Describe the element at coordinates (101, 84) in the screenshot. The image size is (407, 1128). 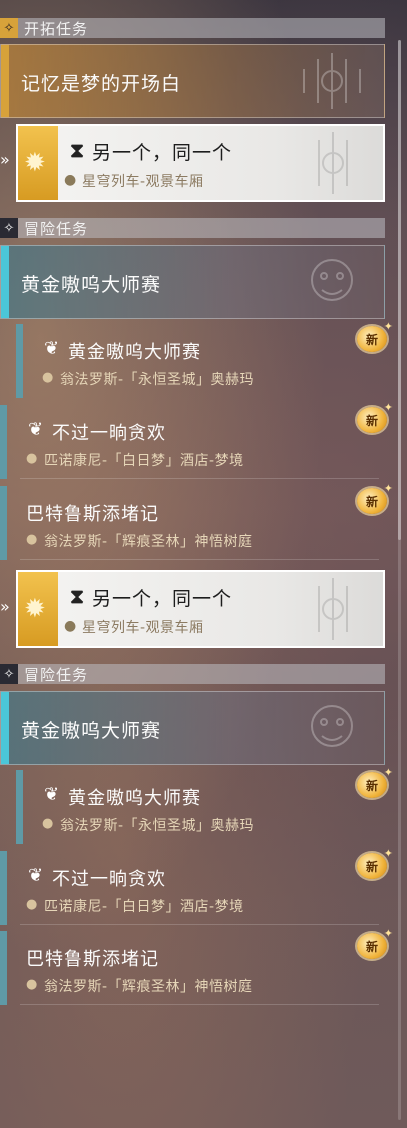
I see `trailblaze-chapter-title: 记忆是梦的开场白` at that location.